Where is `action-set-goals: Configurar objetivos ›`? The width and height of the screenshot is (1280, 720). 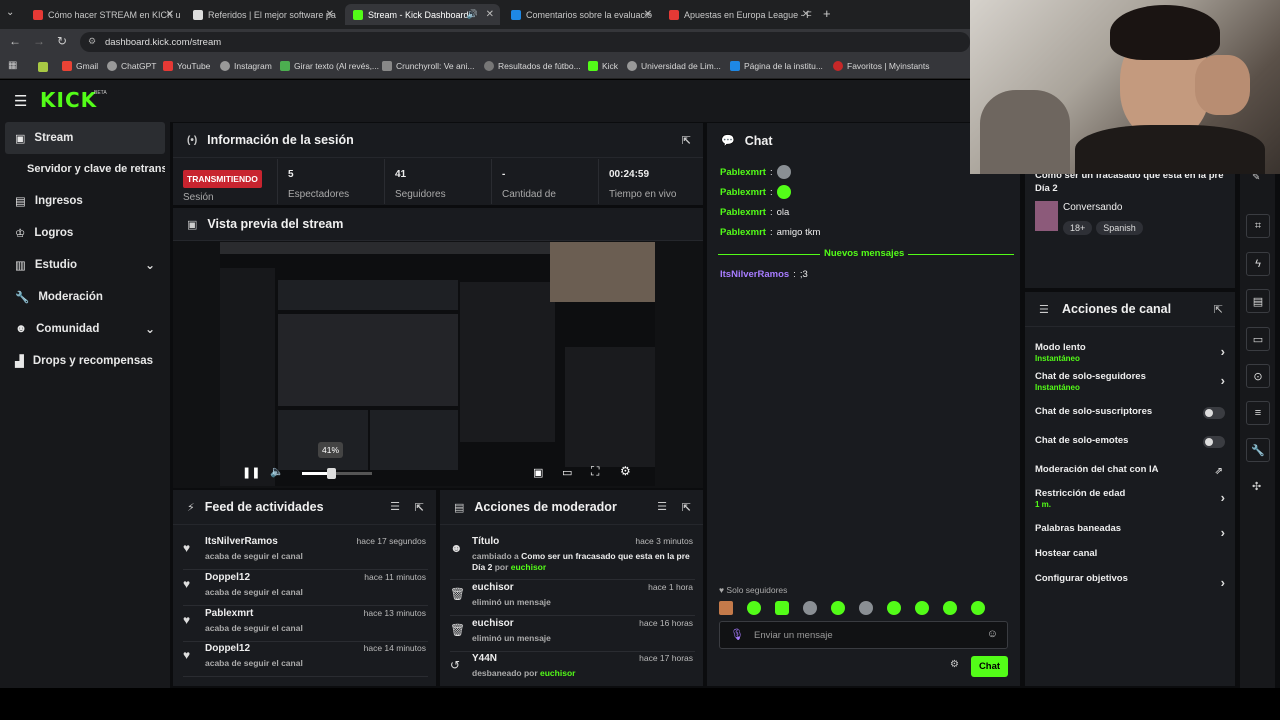
action-set-goals: Configurar objetivos › is located at coordinates (1130, 581).